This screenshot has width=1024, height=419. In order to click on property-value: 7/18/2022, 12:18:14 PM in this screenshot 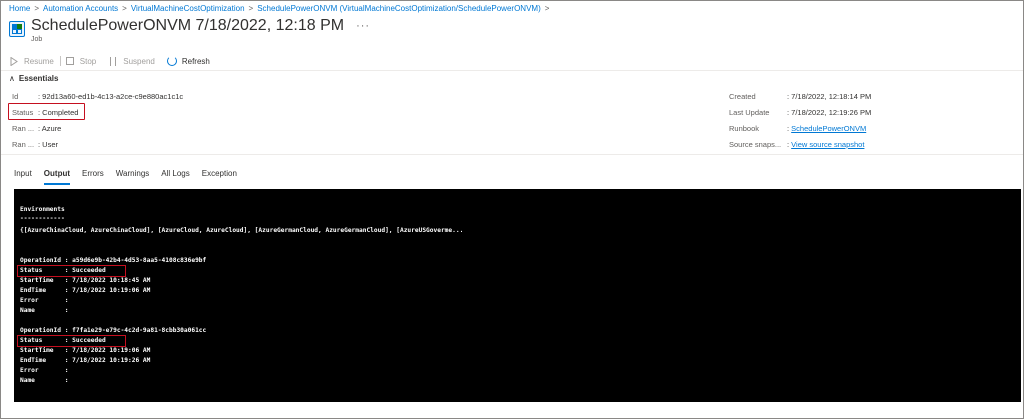, I will do `click(831, 96)`.